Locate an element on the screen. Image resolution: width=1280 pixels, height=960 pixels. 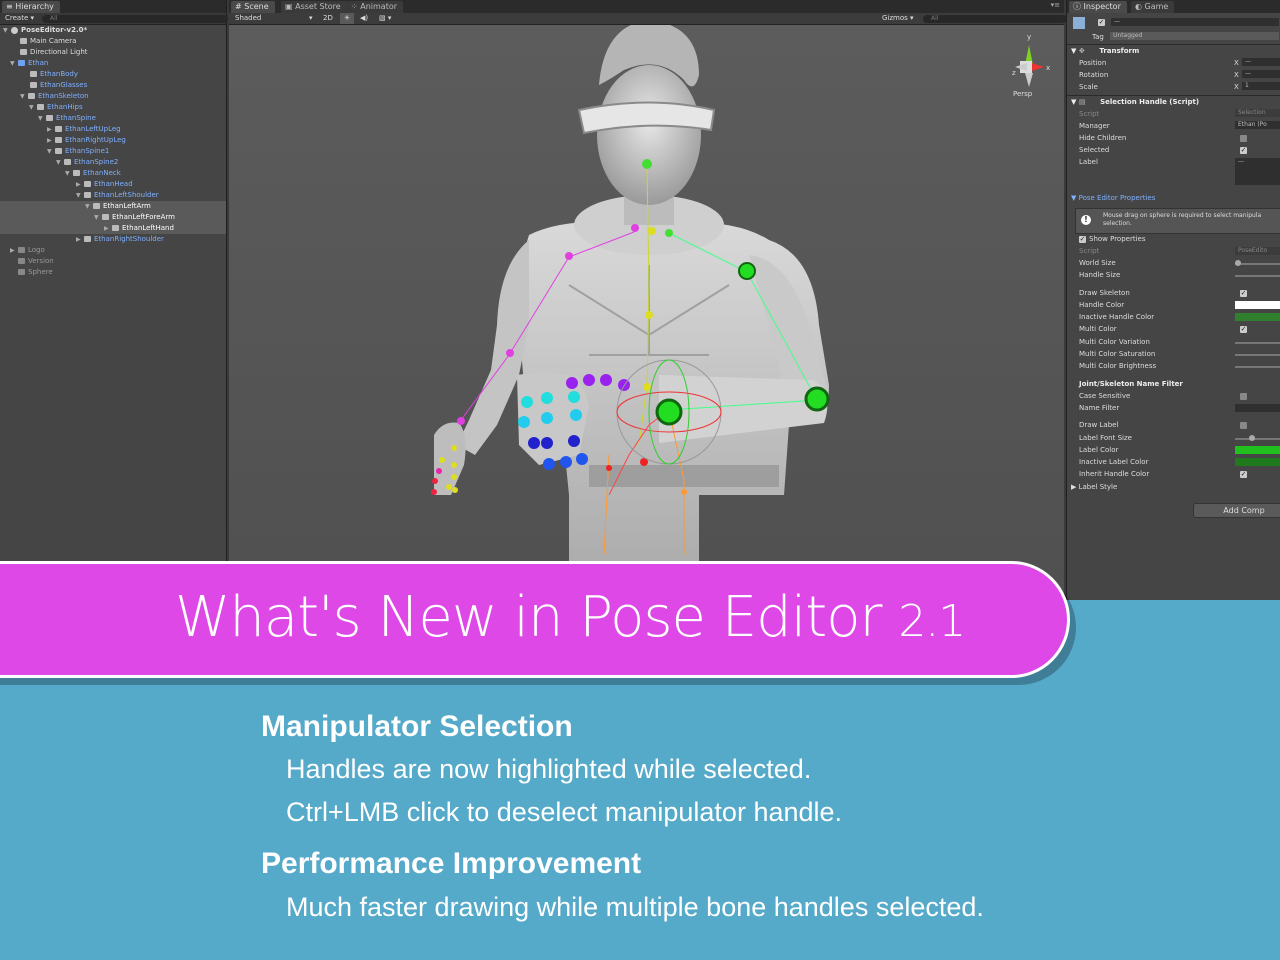
tab-animator: ⁘ Animator is located at coordinates (375, 7).